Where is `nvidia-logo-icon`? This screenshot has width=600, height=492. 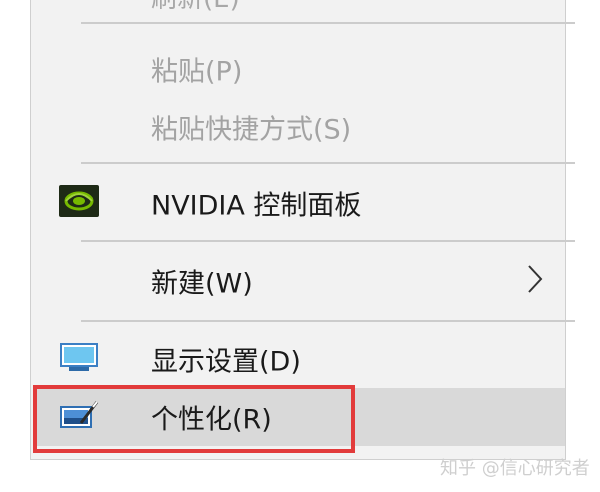
nvidia-logo-icon is located at coordinates (79, 203).